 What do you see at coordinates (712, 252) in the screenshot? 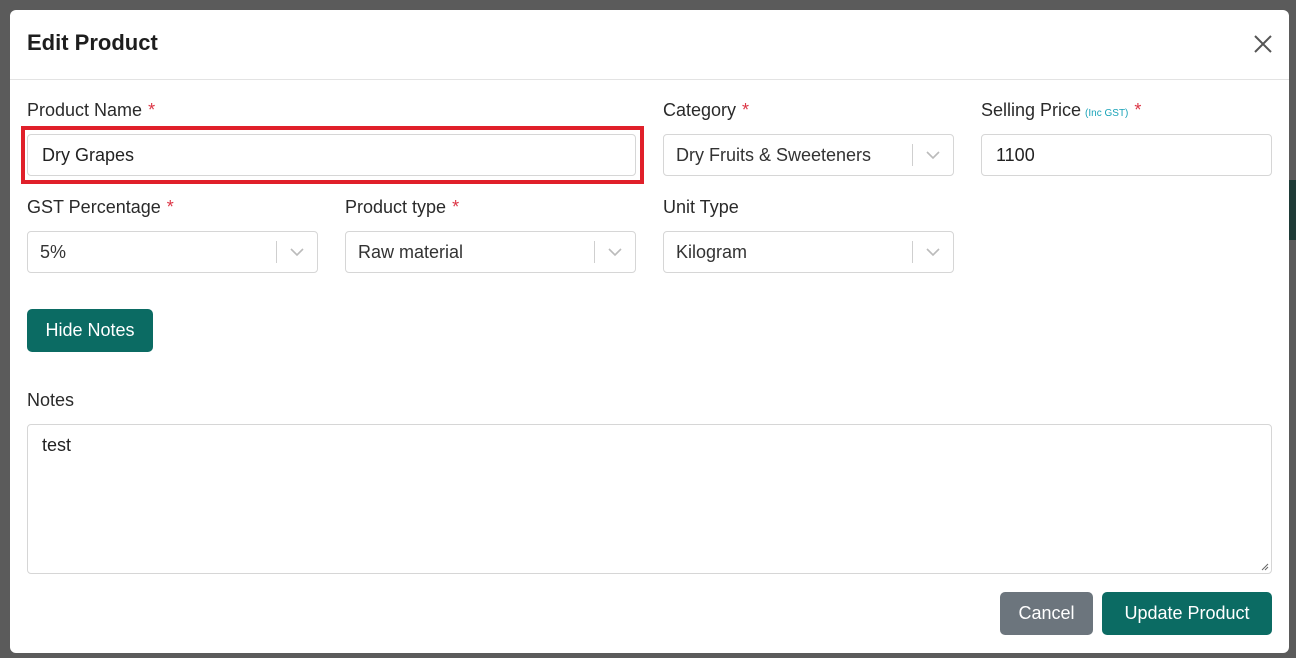
I see `unit-type-selected-value: Kilogram` at bounding box center [712, 252].